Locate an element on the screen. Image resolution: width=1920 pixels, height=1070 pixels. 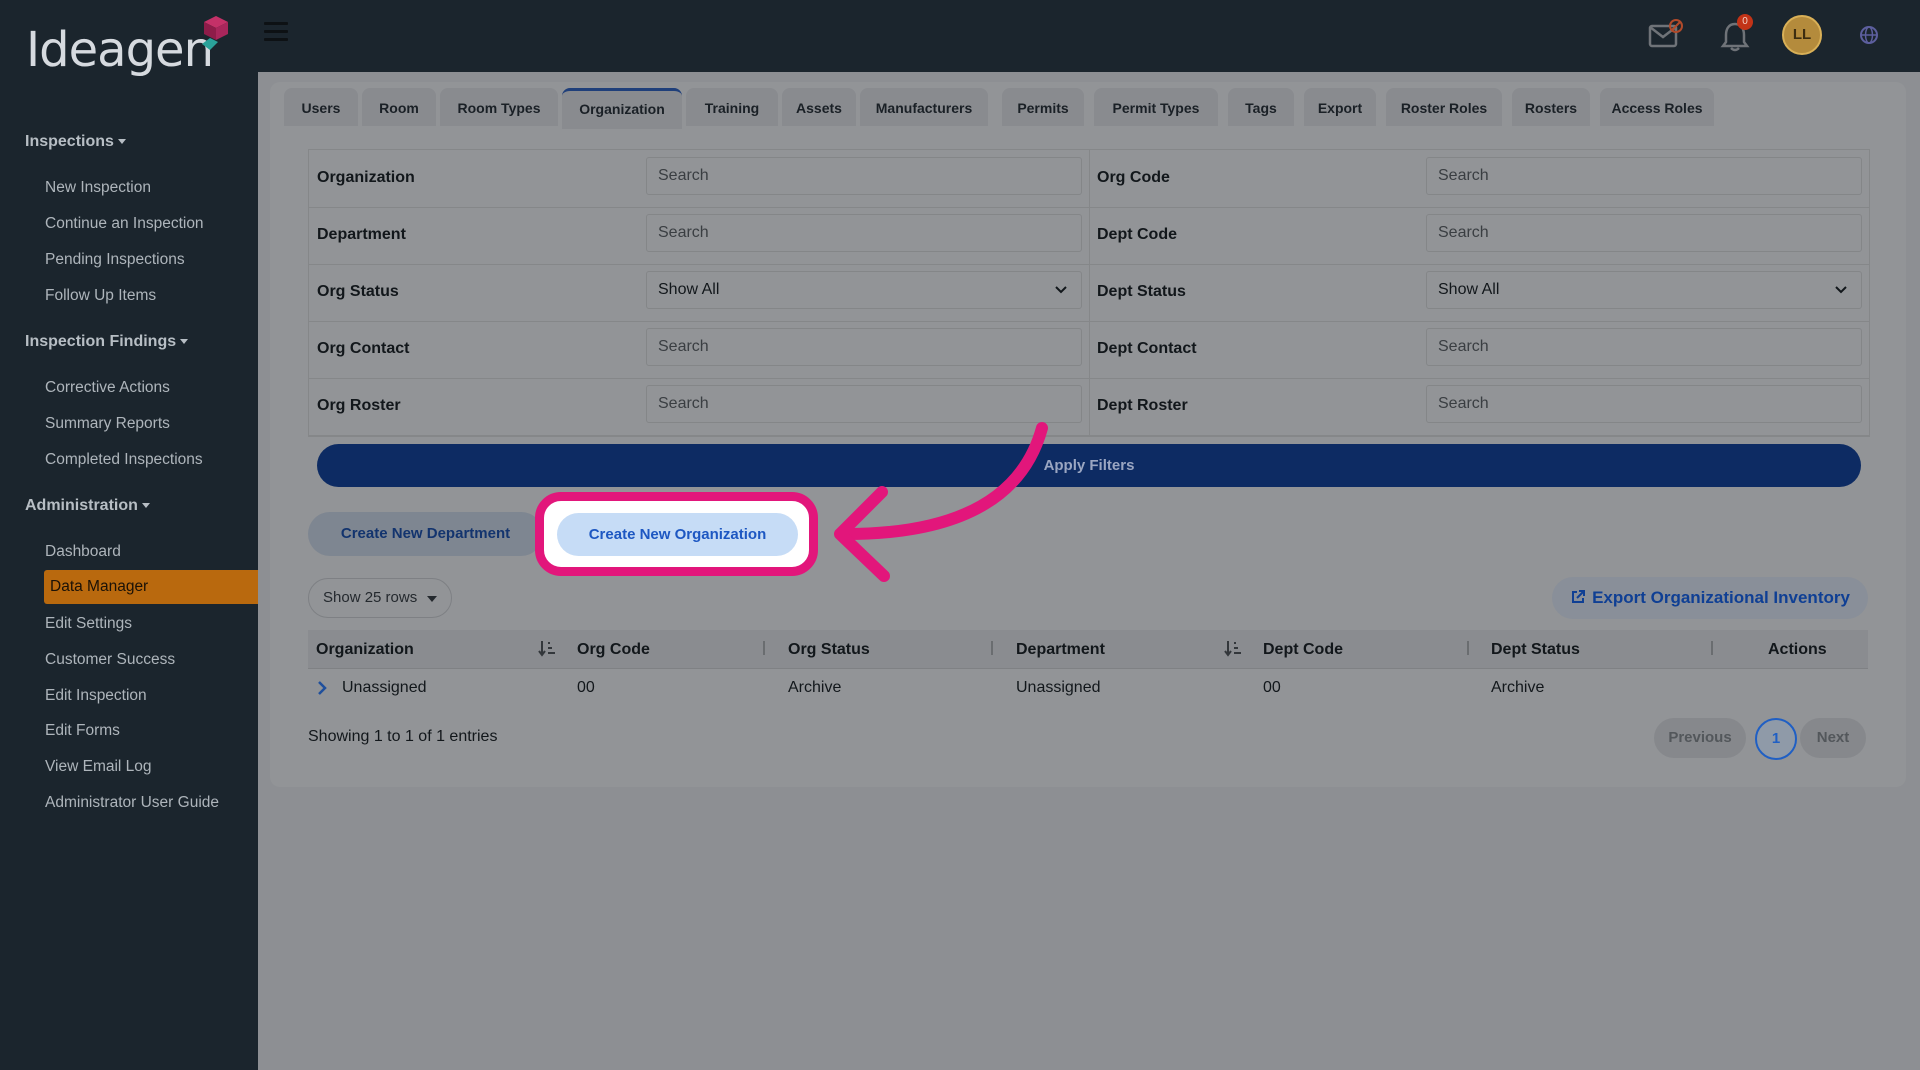
rows-per-page-select: Show 25 rows is located at coordinates (380, 598).